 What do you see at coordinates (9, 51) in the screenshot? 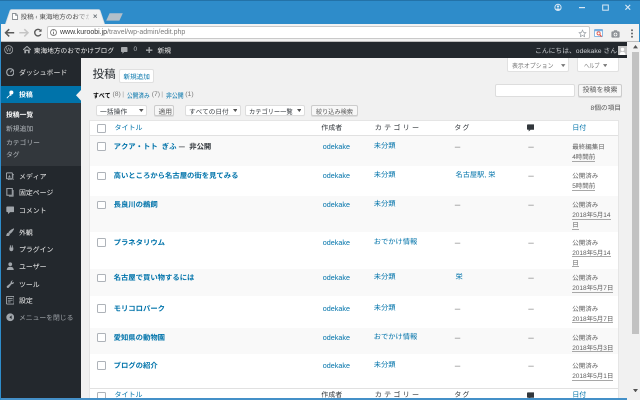
I see `svg-text: W` at bounding box center [9, 51].